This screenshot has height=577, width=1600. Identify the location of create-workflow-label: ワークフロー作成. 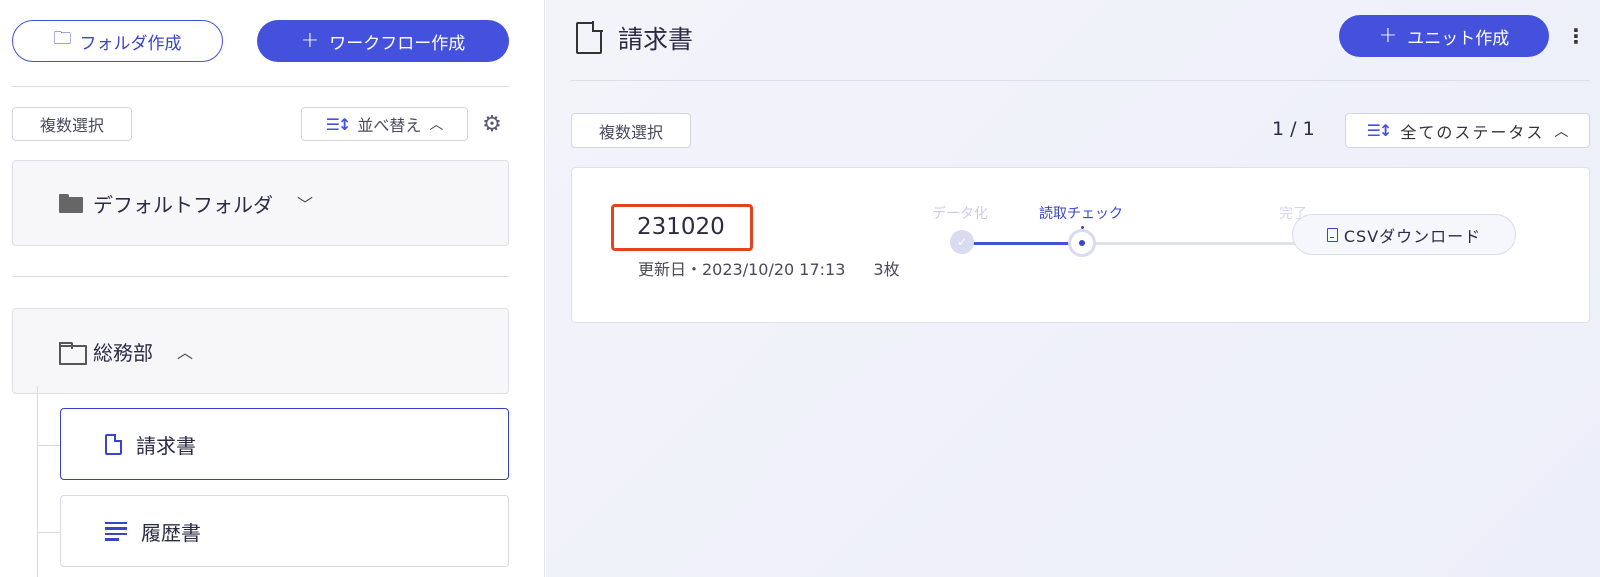
(397, 43).